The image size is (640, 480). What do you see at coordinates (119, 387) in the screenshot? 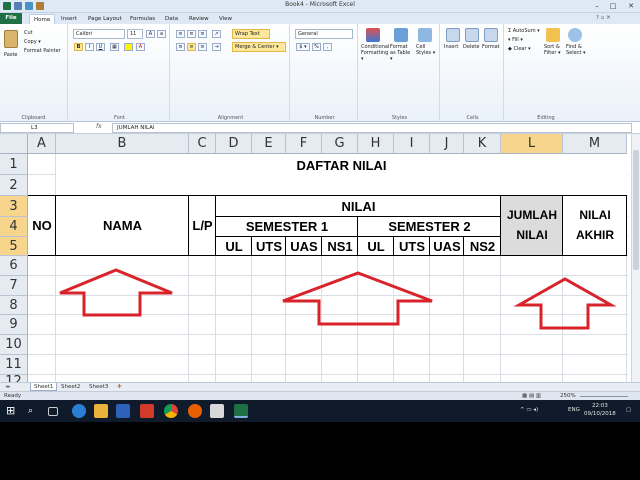
I see `new-sheet-icon: ✚` at bounding box center [119, 387].